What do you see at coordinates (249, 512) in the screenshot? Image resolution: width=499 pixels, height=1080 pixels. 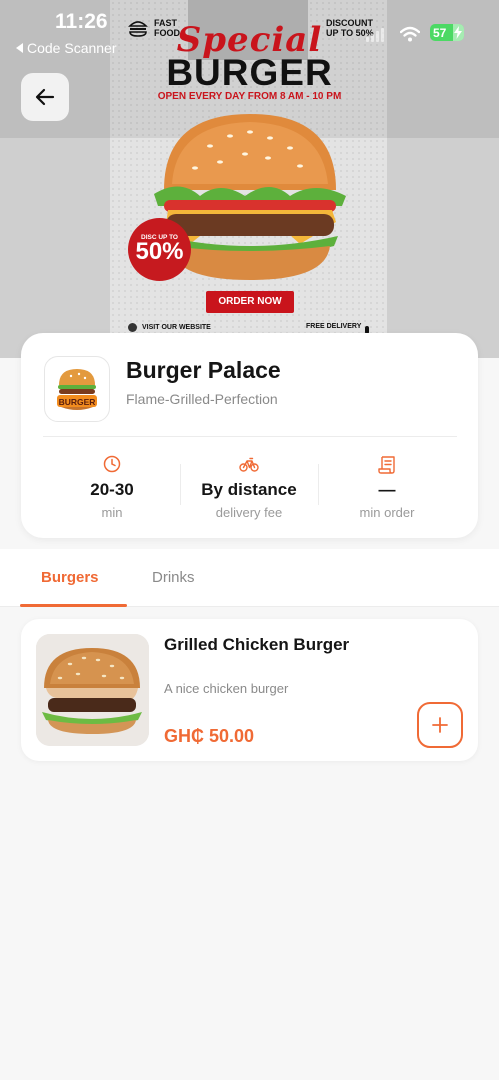 I see `delivery-fee-label: delivery fee` at bounding box center [249, 512].